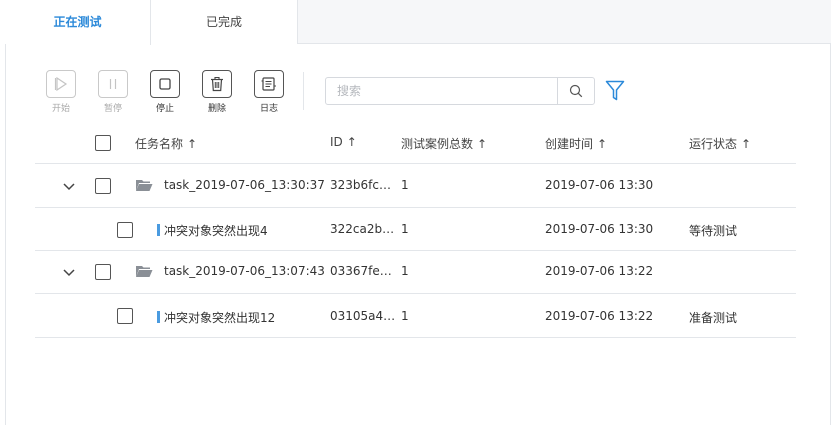 This screenshot has width=831, height=425. I want to click on header-name: 任务名称 ↑, so click(166, 143).